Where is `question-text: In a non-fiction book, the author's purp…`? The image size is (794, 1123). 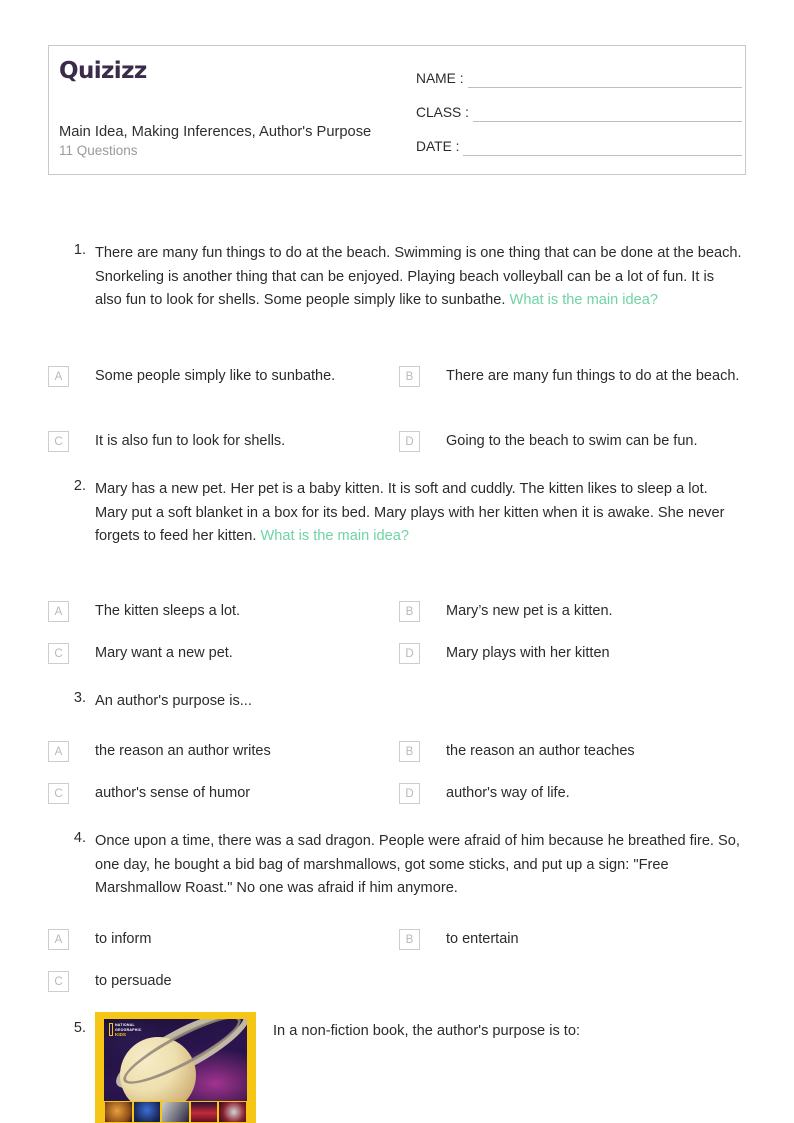 question-text: In a non-fiction book, the author's purp… is located at coordinates (508, 1031).